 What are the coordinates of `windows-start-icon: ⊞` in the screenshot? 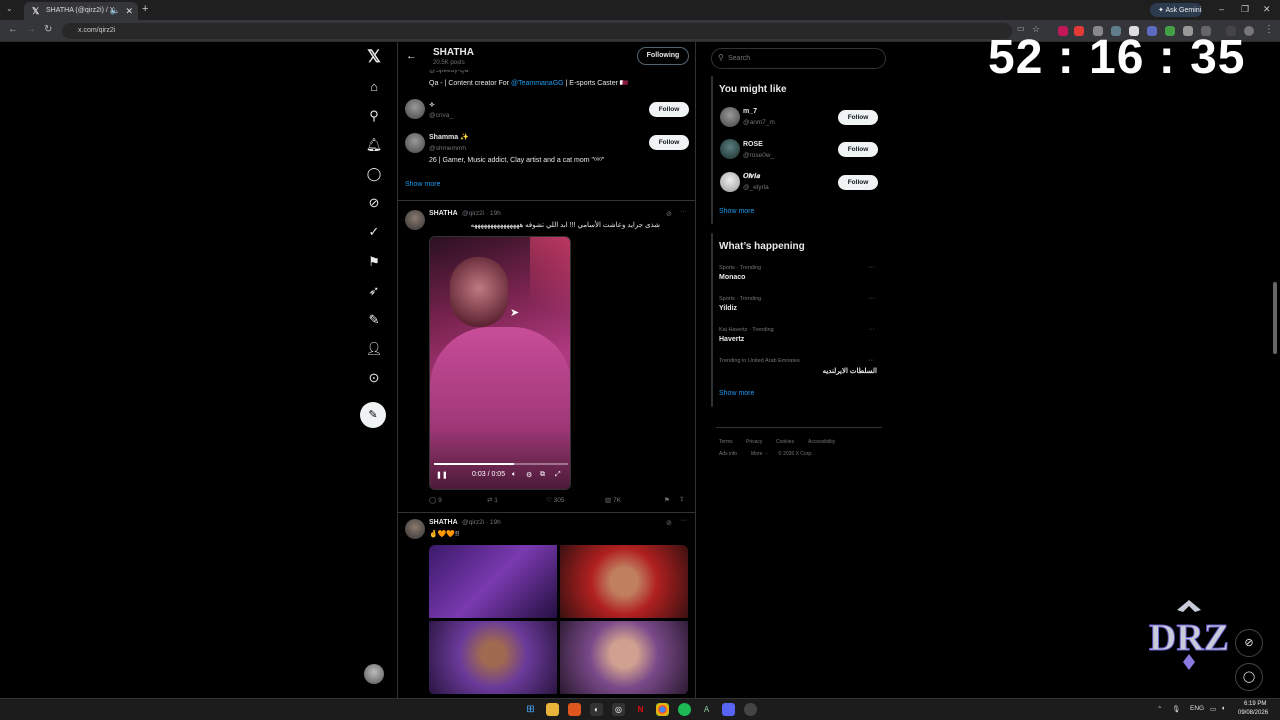 It's located at (530, 709).